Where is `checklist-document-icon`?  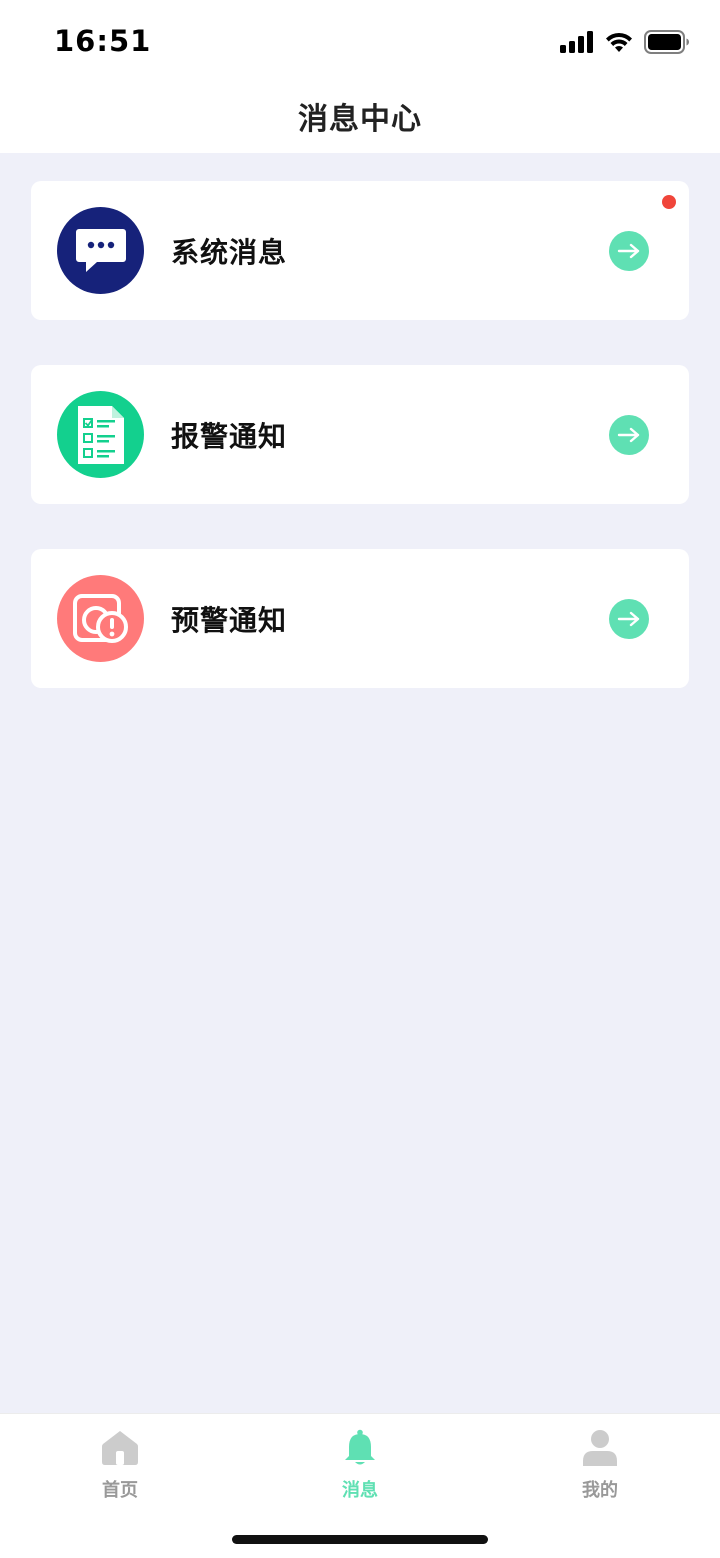
checklist-document-icon is located at coordinates (100, 434).